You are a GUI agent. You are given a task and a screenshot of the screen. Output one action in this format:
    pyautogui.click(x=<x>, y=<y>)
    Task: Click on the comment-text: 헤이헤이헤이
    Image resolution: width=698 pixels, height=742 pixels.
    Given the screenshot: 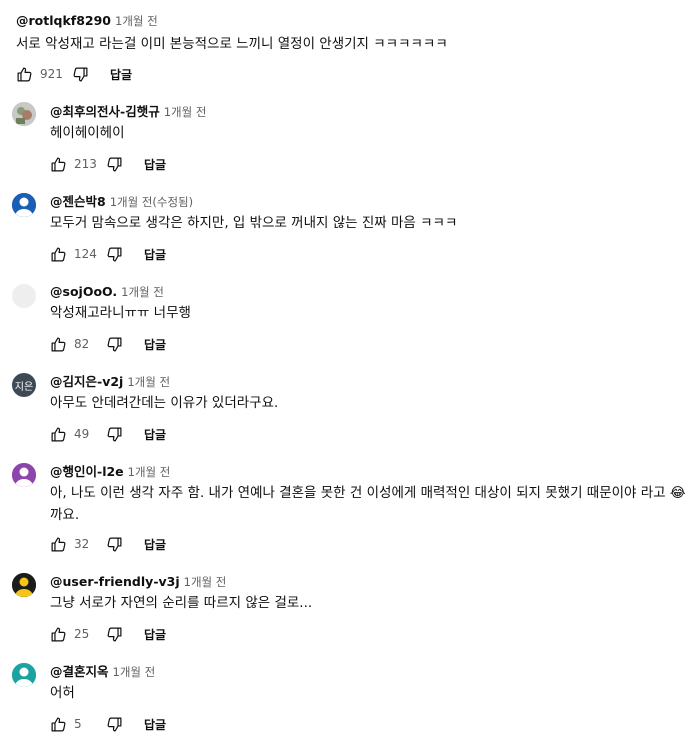 What is the action you would take?
    pyautogui.click(x=87, y=133)
    